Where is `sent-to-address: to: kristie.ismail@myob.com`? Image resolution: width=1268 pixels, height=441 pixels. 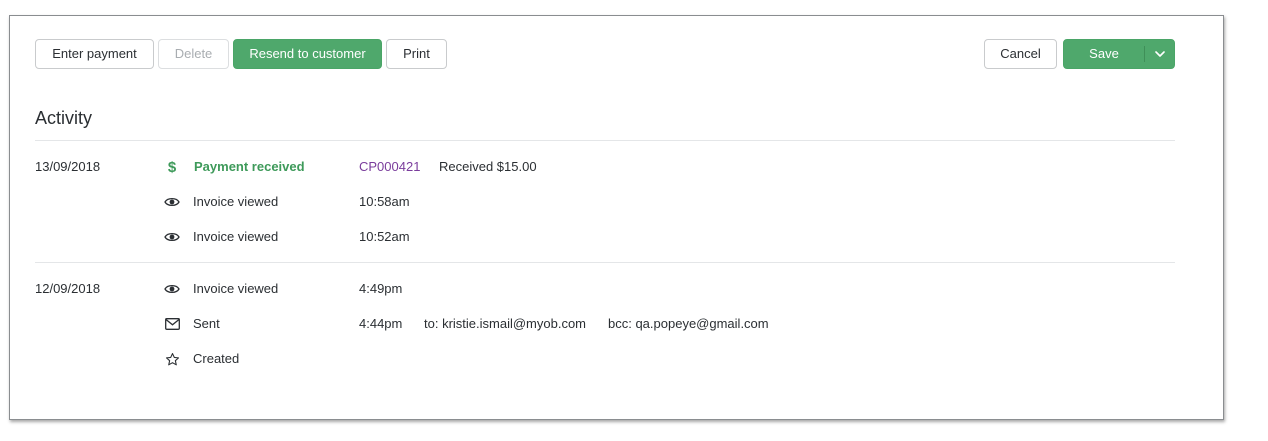 sent-to-address: to: kristie.ismail@myob.com is located at coordinates (505, 323).